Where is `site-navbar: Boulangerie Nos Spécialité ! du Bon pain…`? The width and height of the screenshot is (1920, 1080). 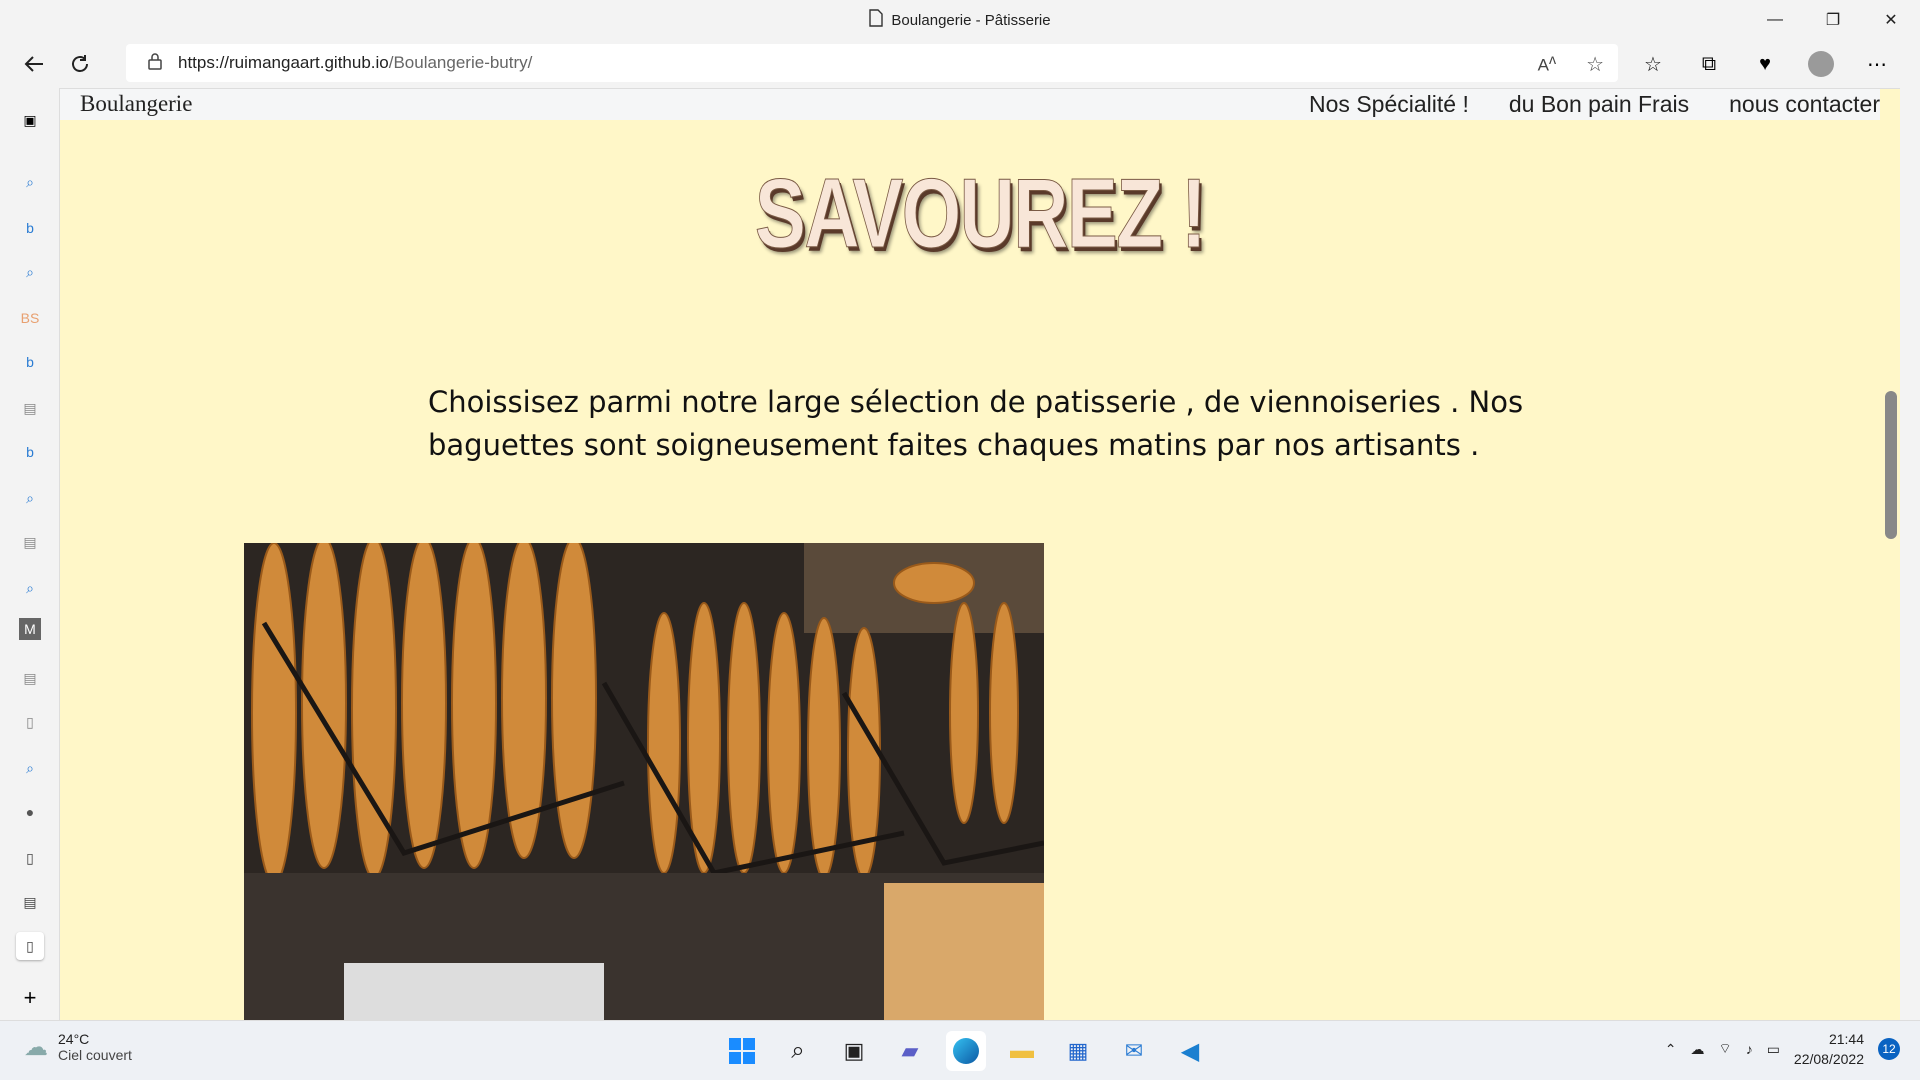 site-navbar: Boulangerie Nos Spécialité ! du Bon pain… is located at coordinates (980, 104).